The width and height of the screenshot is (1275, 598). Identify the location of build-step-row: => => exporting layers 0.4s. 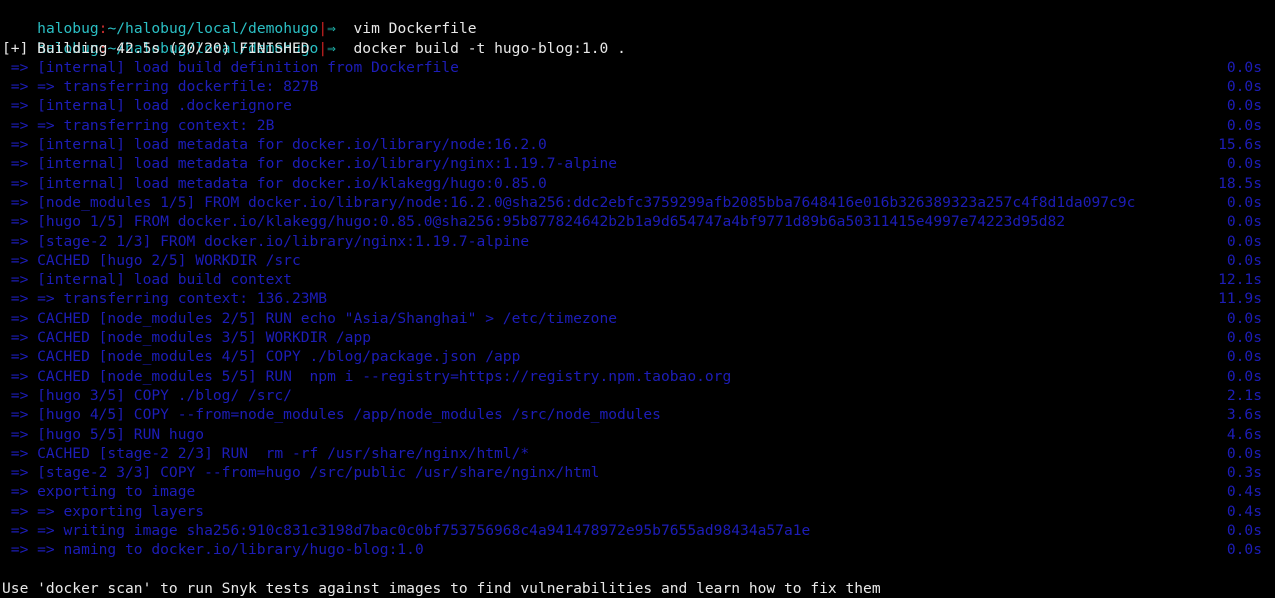
(637, 511).